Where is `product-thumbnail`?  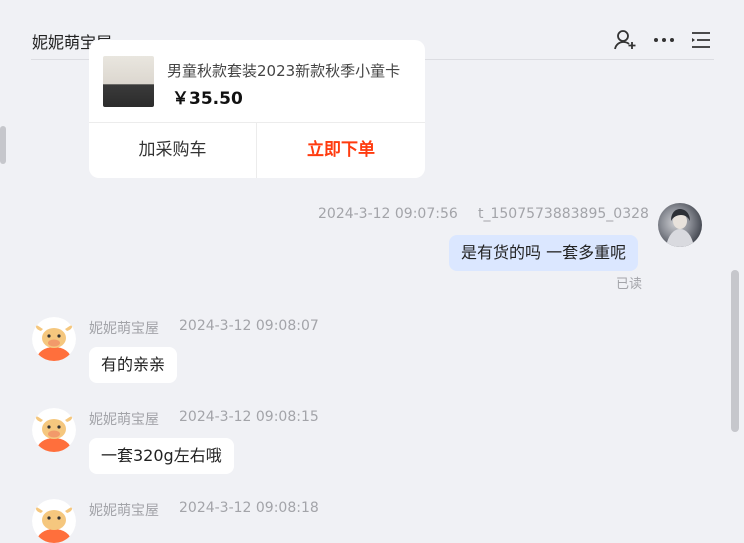
product-thumbnail is located at coordinates (128, 81).